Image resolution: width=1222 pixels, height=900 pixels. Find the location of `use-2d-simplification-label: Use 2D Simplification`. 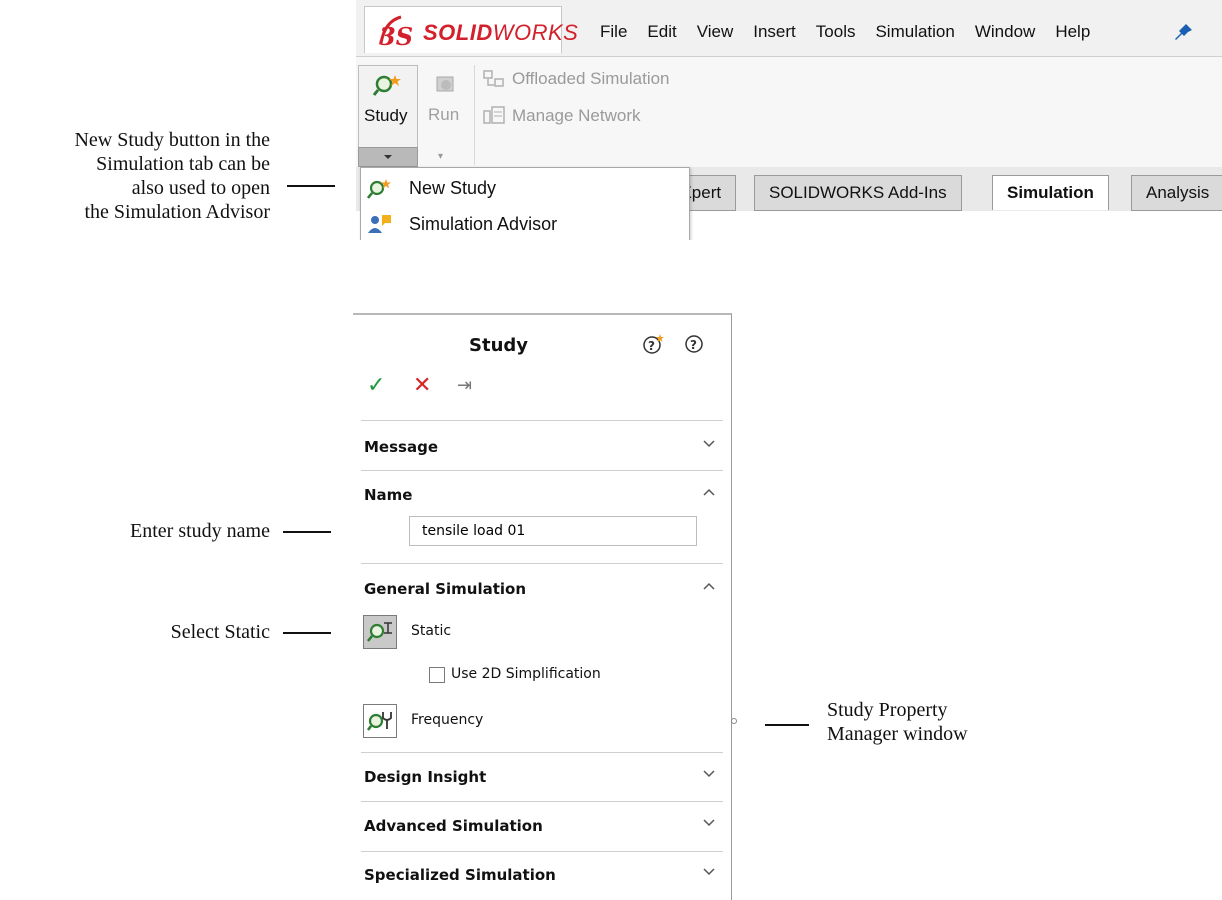

use-2d-simplification-label: Use 2D Simplification is located at coordinates (526, 674).